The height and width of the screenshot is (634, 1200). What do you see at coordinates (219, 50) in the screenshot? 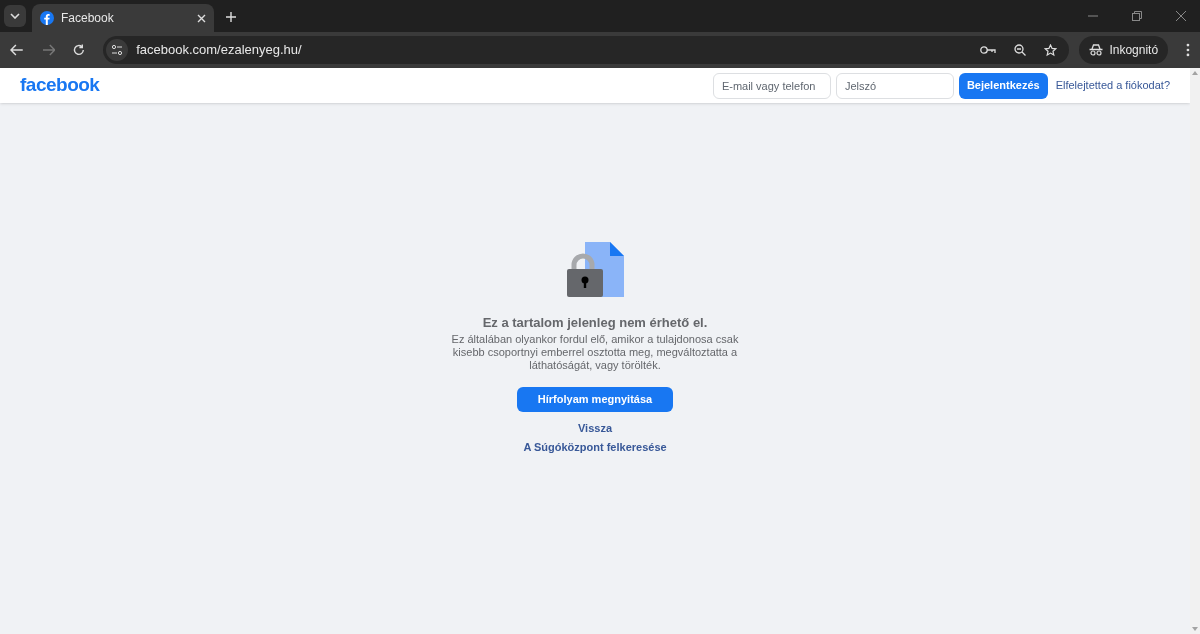
I see `url-text: facebook.com/ezalenyeg.hu/` at bounding box center [219, 50].